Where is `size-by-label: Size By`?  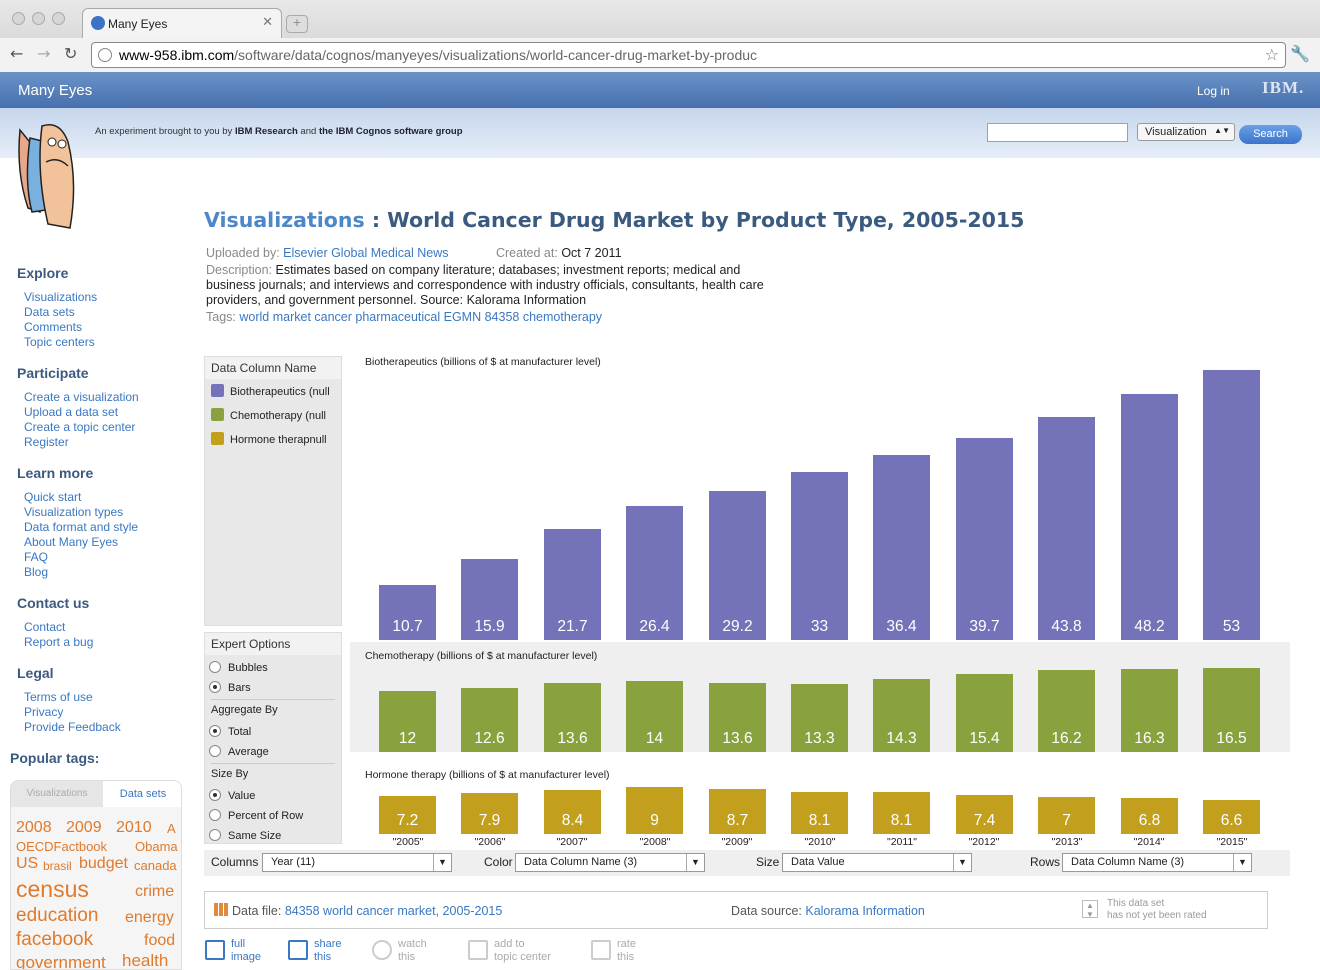 size-by-label: Size By is located at coordinates (230, 774).